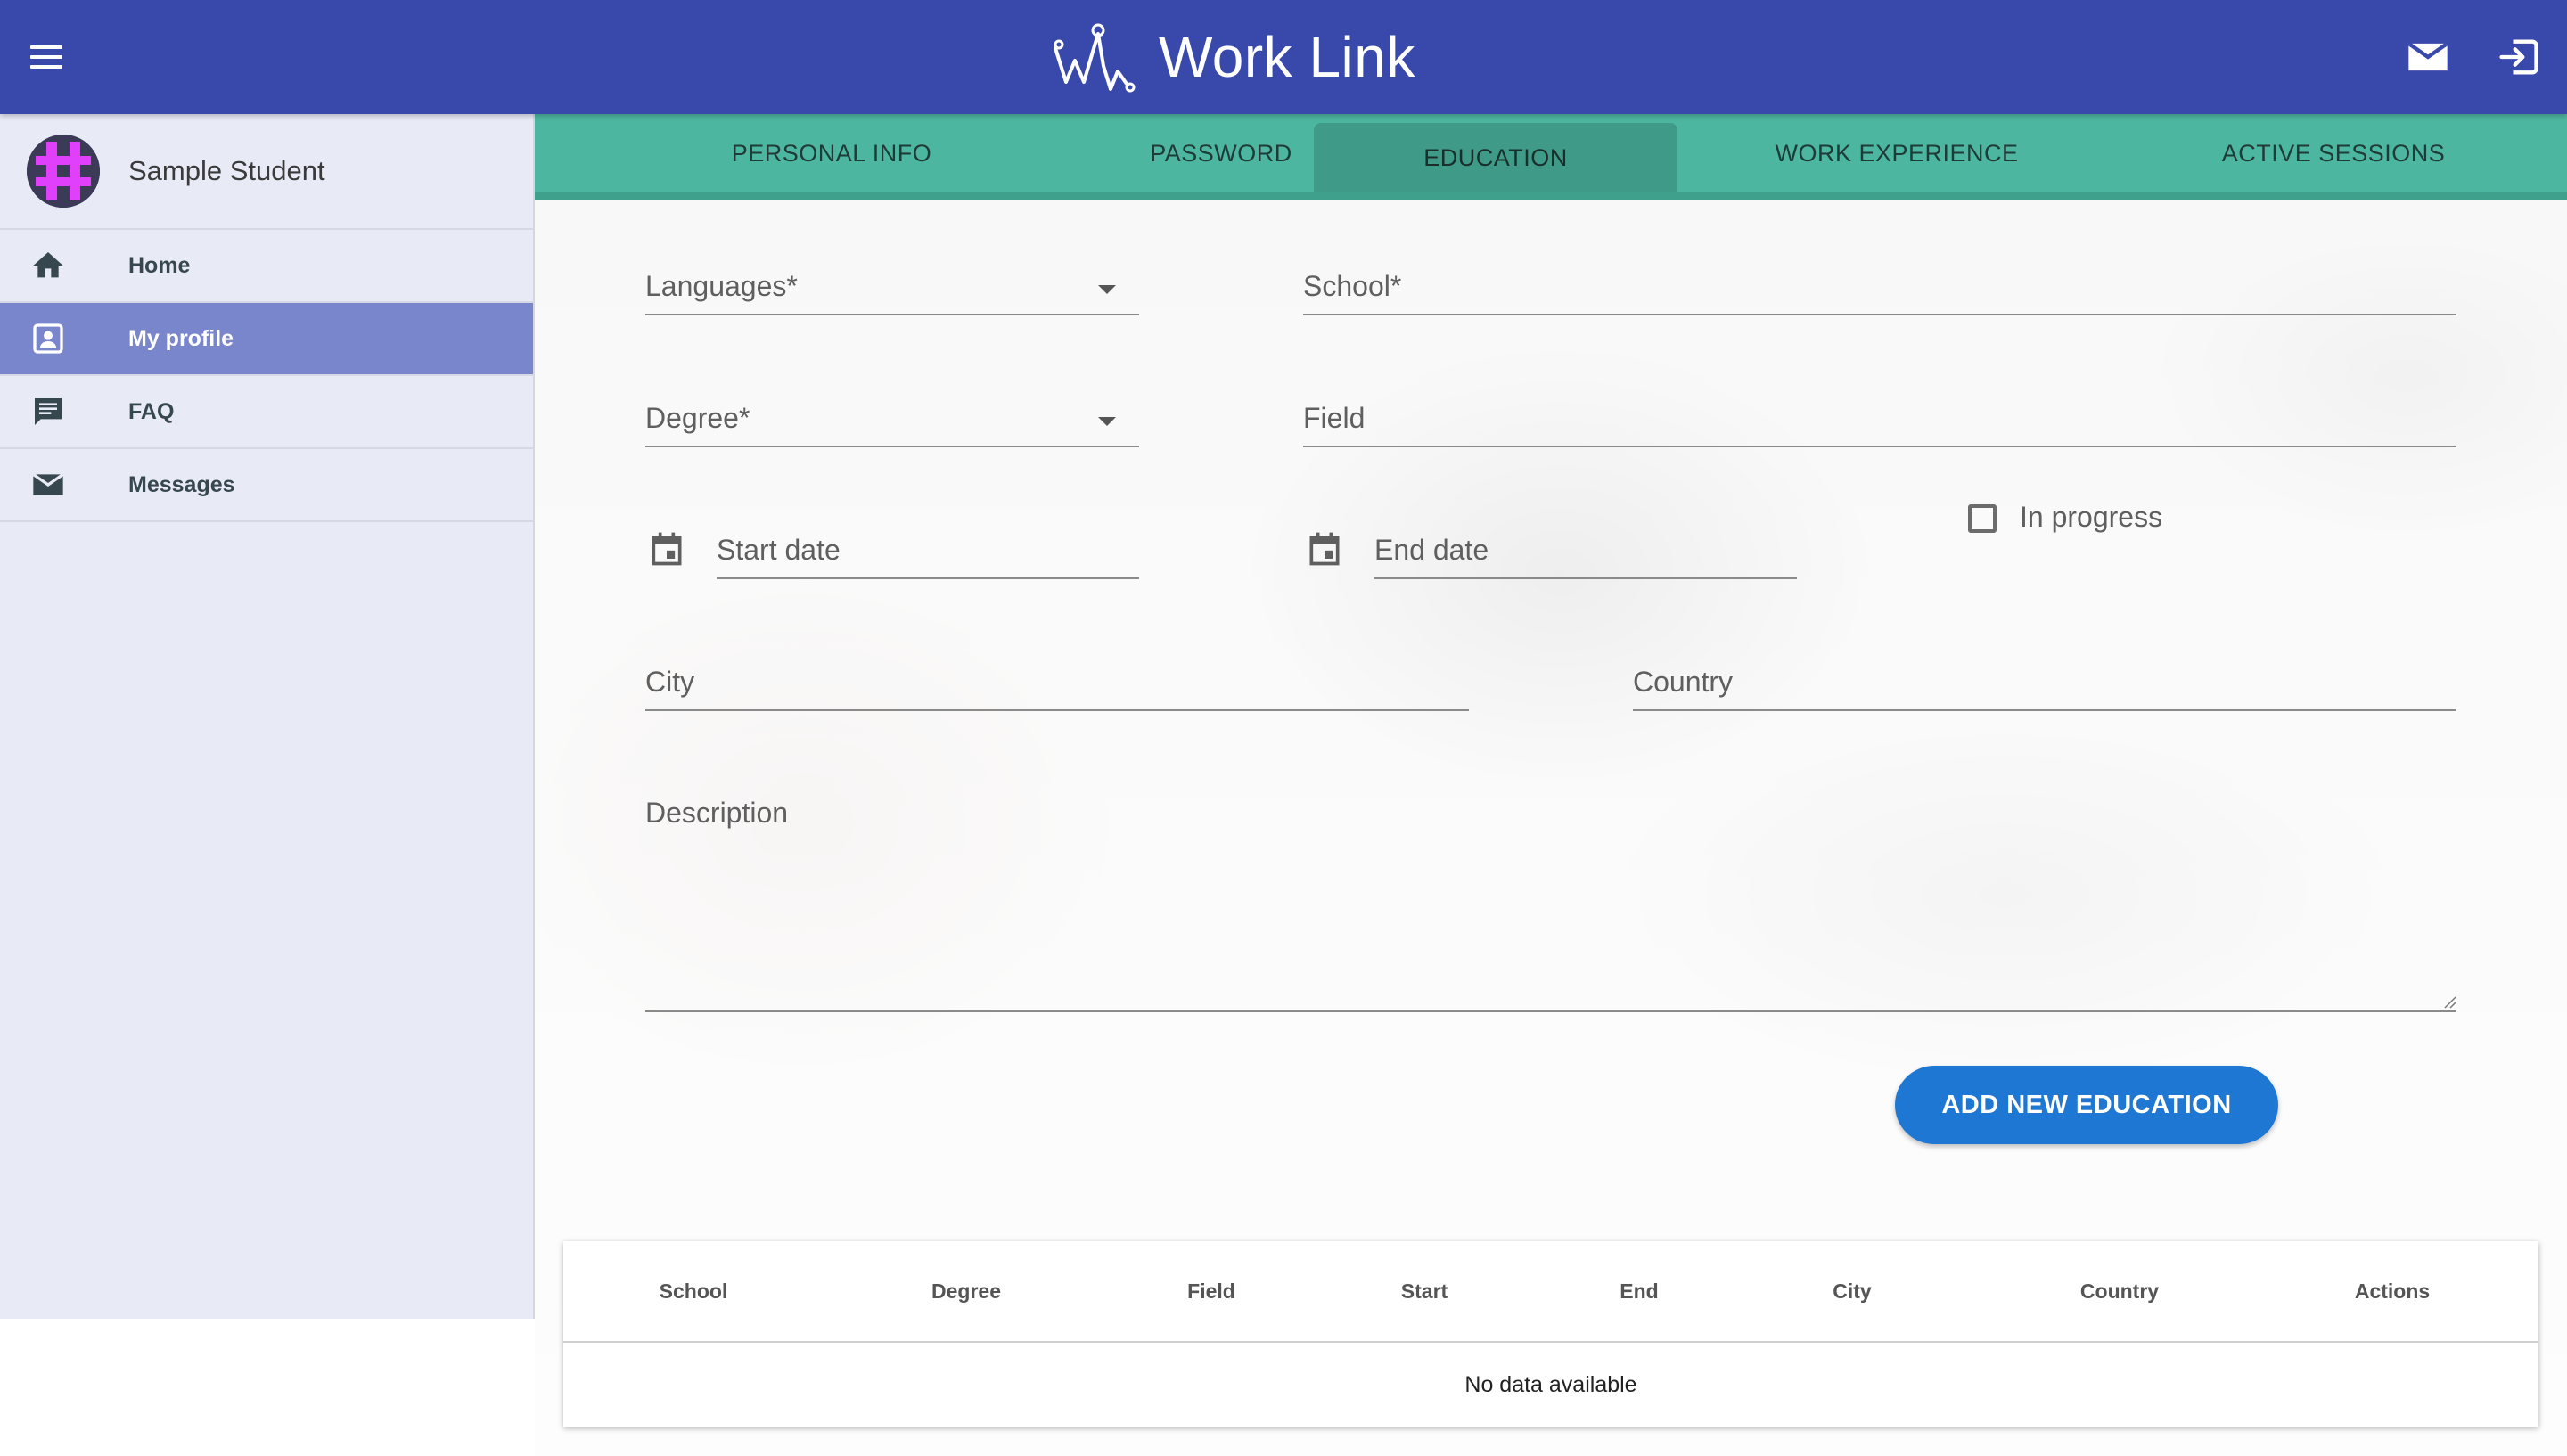 This screenshot has height=1456, width=2567. I want to click on tab-personal-info: PERSONAL INFO, so click(831, 153).